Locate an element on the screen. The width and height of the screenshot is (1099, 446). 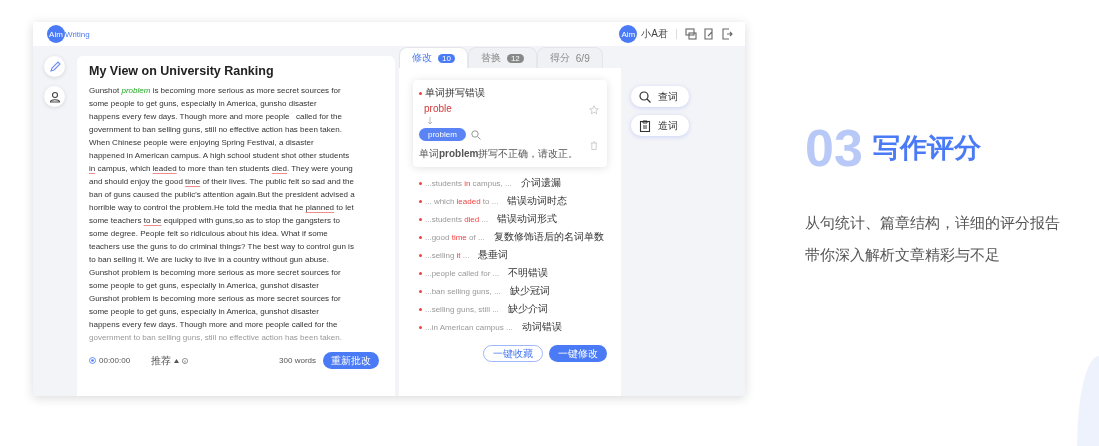
timer-text: 00:00:00 is located at coordinates (115, 360).